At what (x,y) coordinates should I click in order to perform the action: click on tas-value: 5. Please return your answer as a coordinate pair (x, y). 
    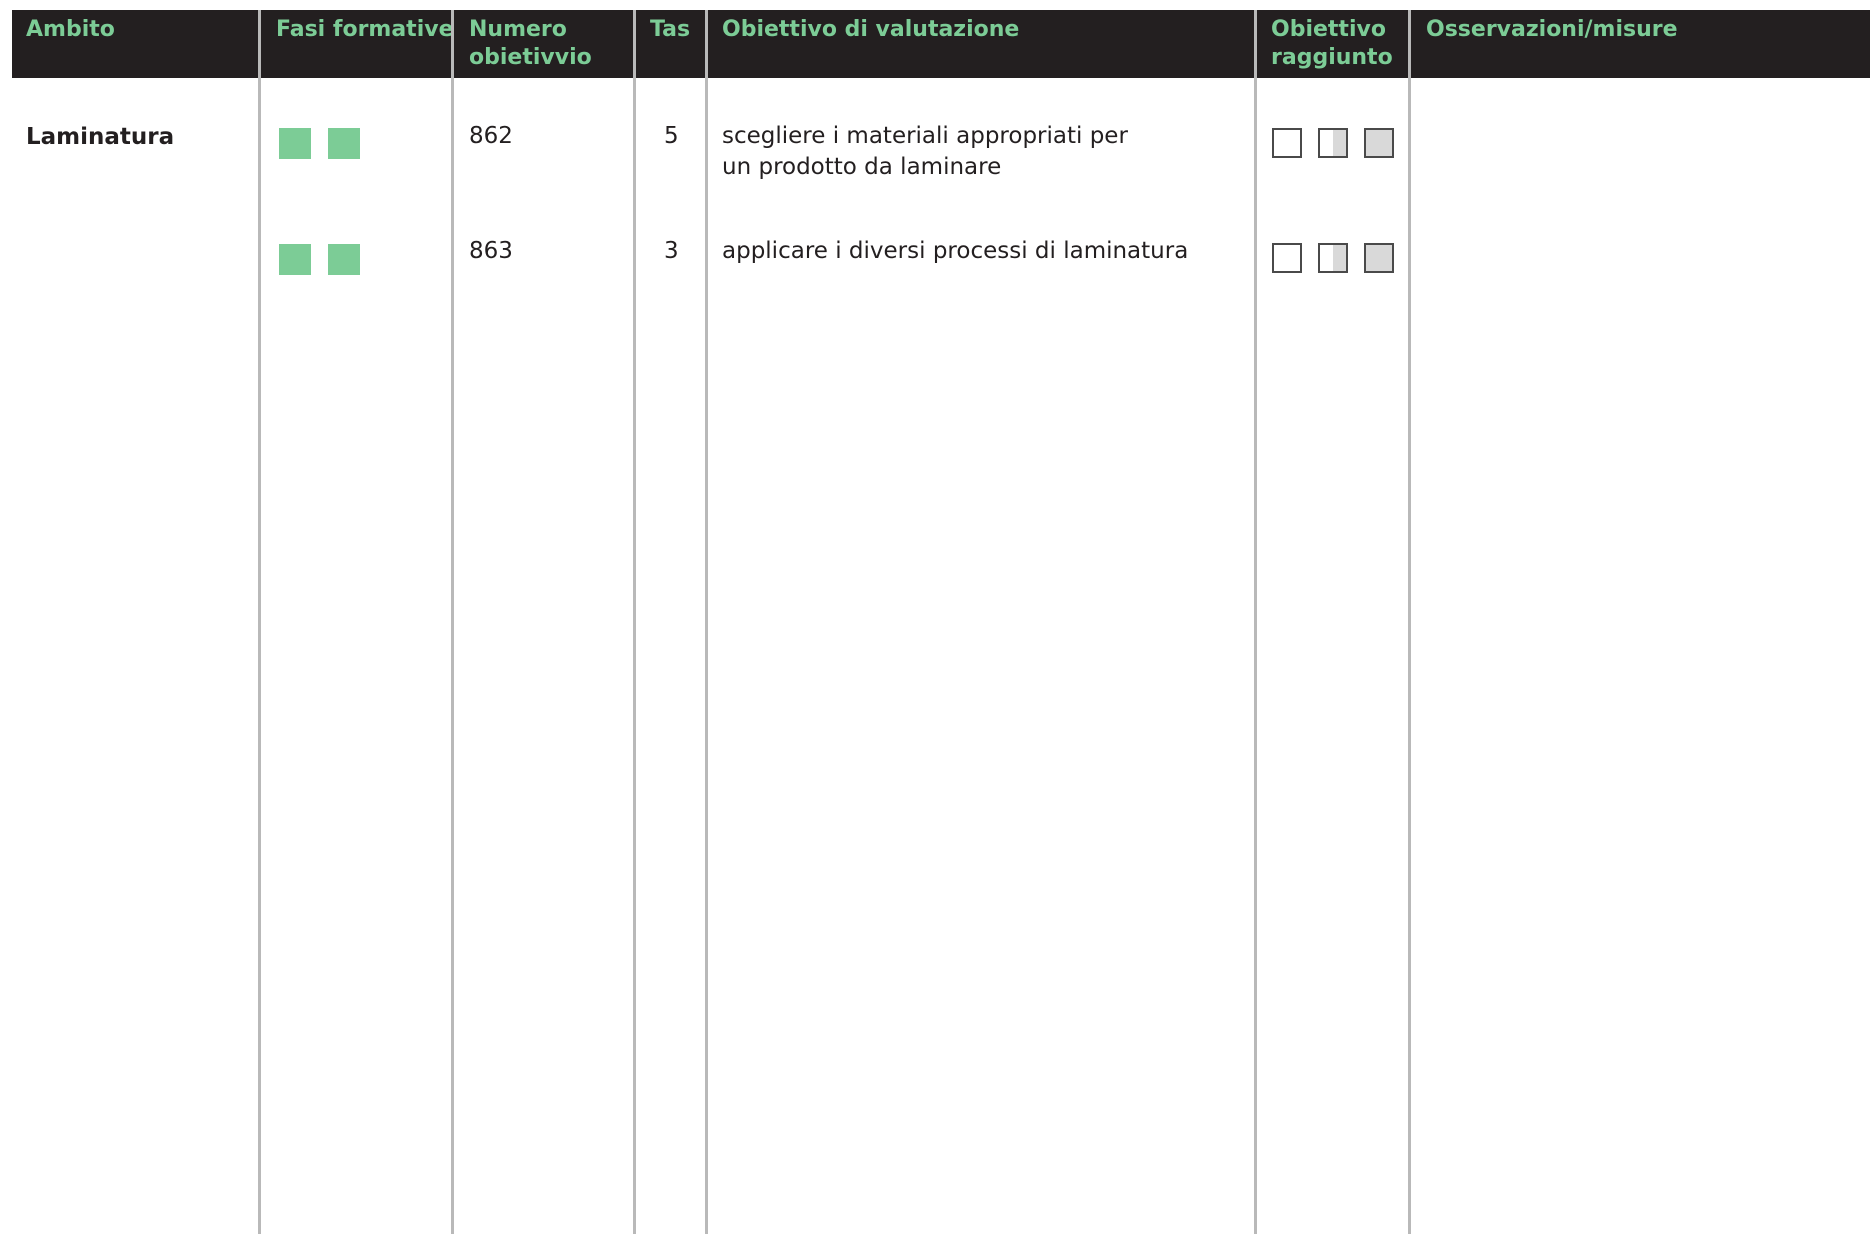
    Looking at the image, I should click on (671, 136).